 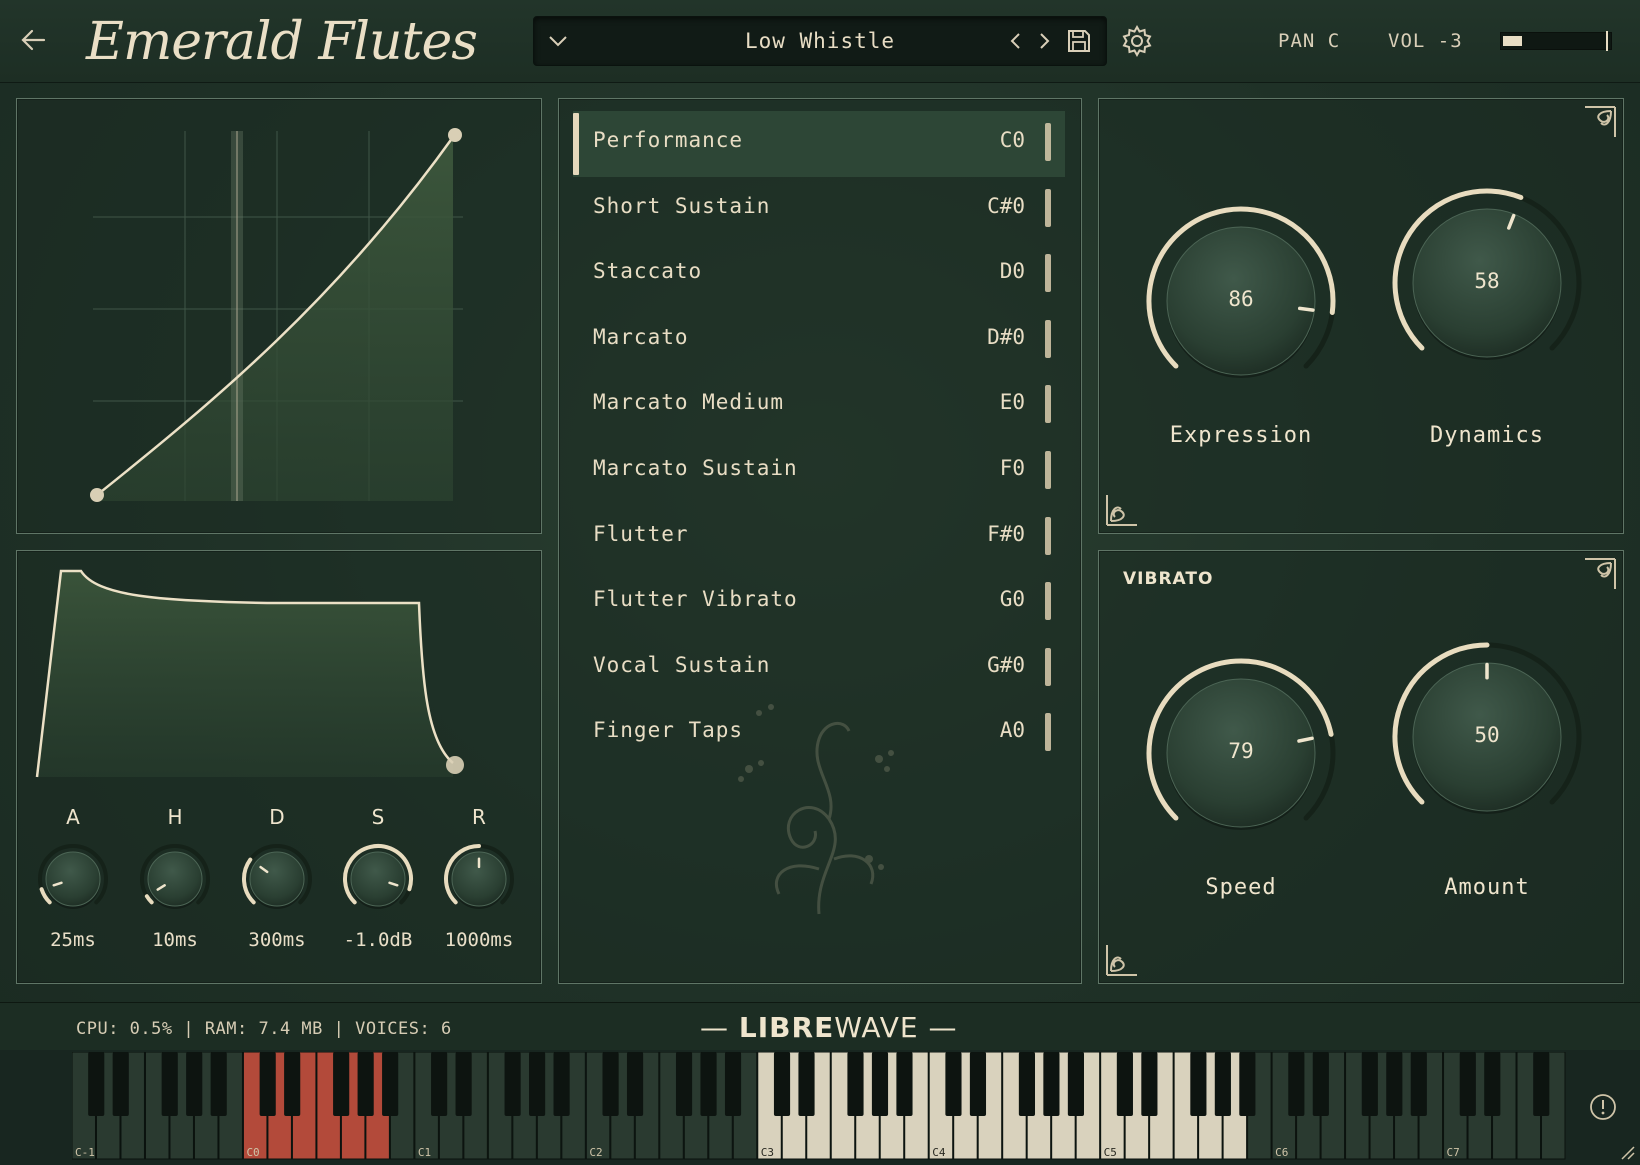 I want to click on envelope-value: 300ms, so click(x=277, y=940).